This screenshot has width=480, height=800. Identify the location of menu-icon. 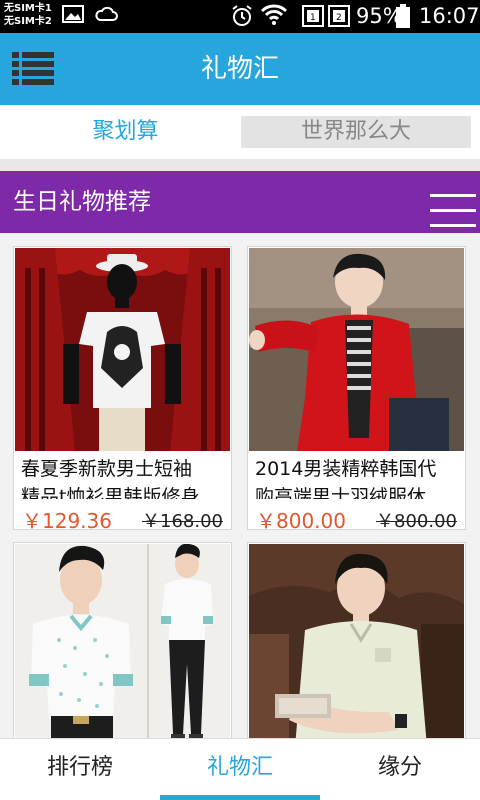
(33, 69).